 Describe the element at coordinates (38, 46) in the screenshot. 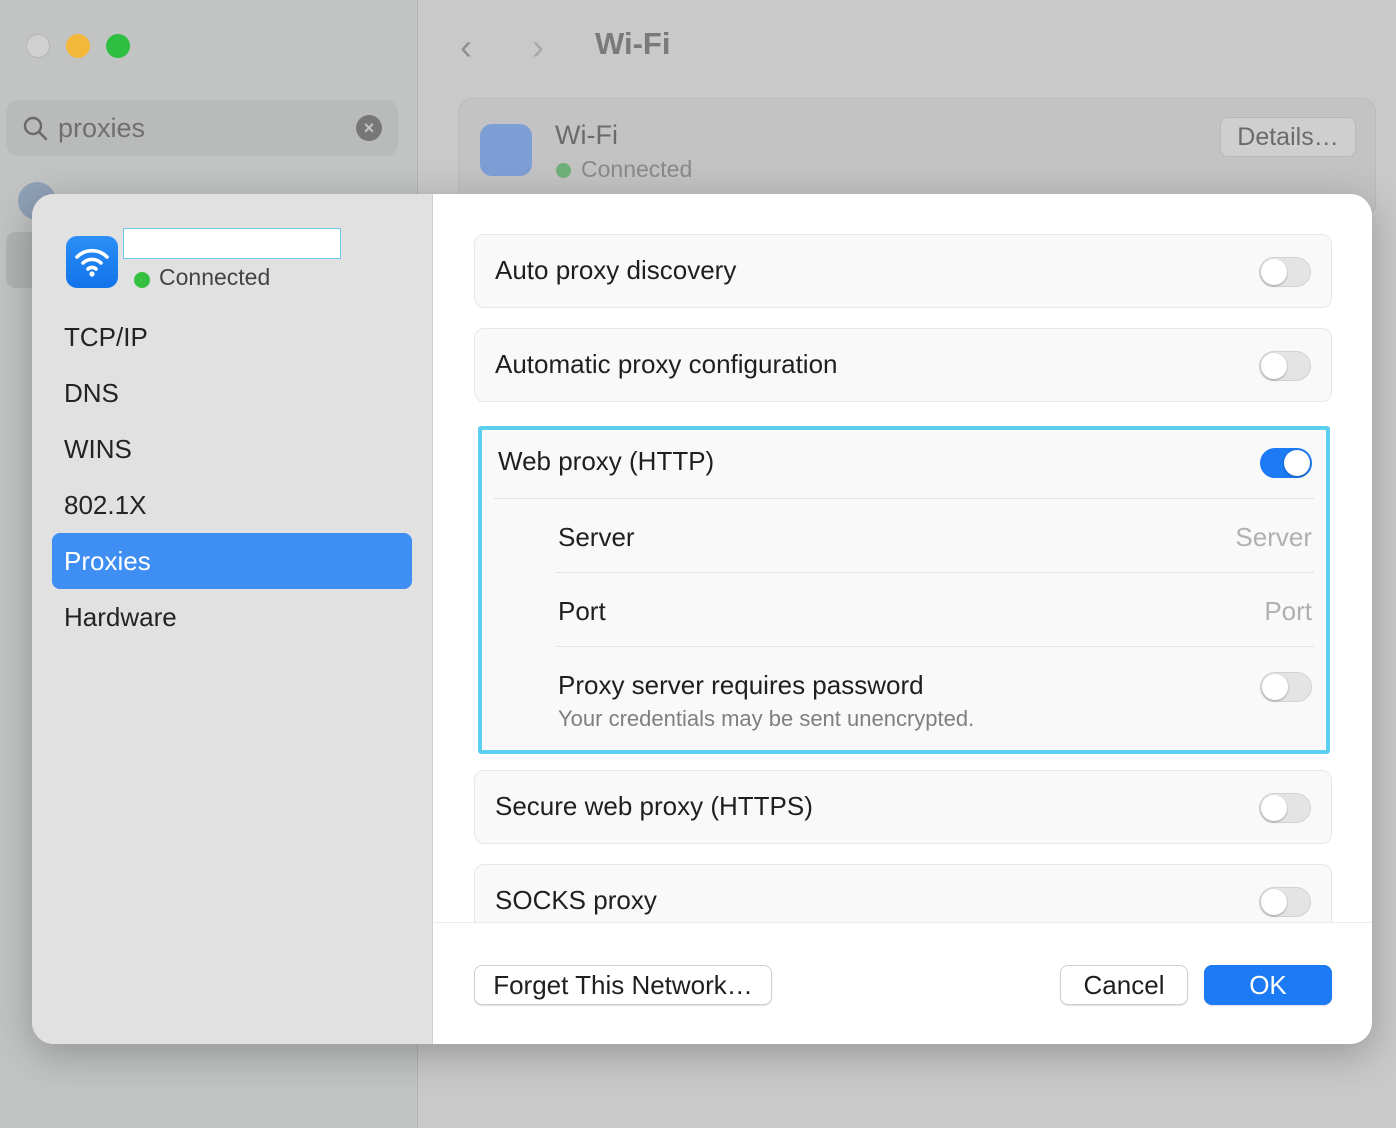

I see `close-window-button` at that location.